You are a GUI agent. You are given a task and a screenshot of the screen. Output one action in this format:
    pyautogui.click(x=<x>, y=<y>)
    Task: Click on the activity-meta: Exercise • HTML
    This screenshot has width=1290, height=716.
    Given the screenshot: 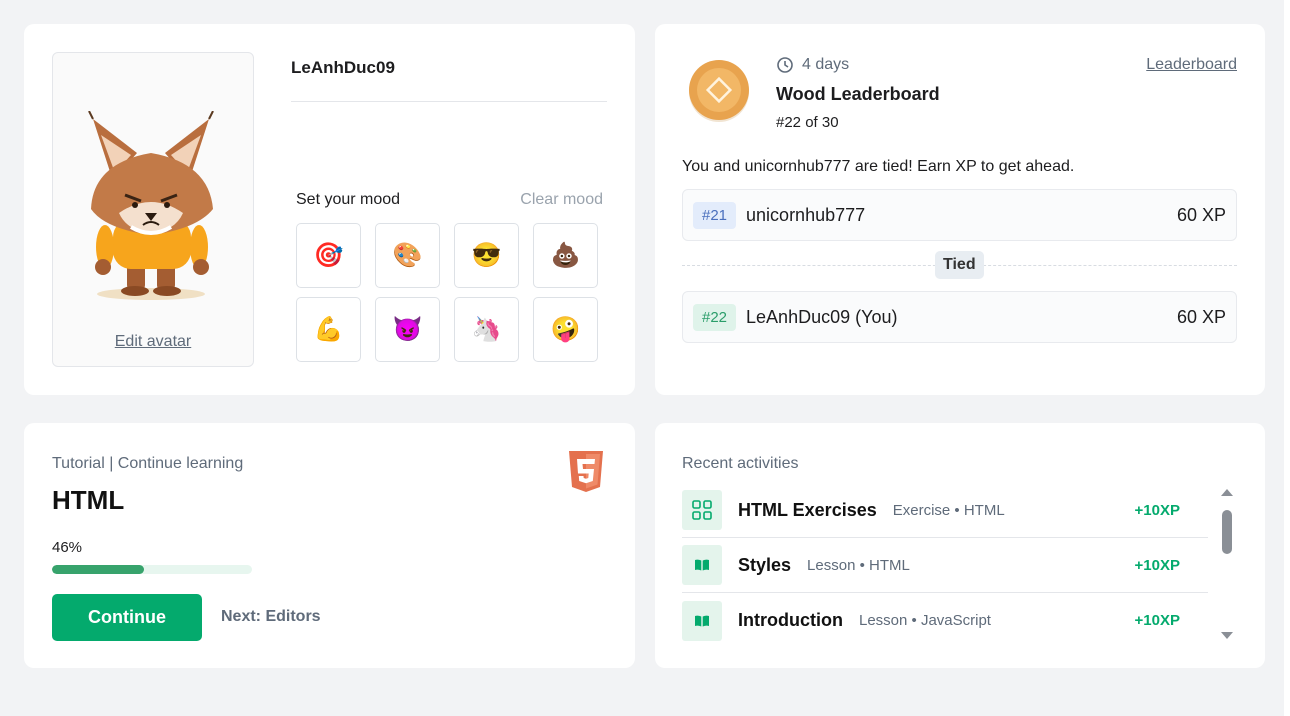 What is the action you would take?
    pyautogui.click(x=948, y=510)
    